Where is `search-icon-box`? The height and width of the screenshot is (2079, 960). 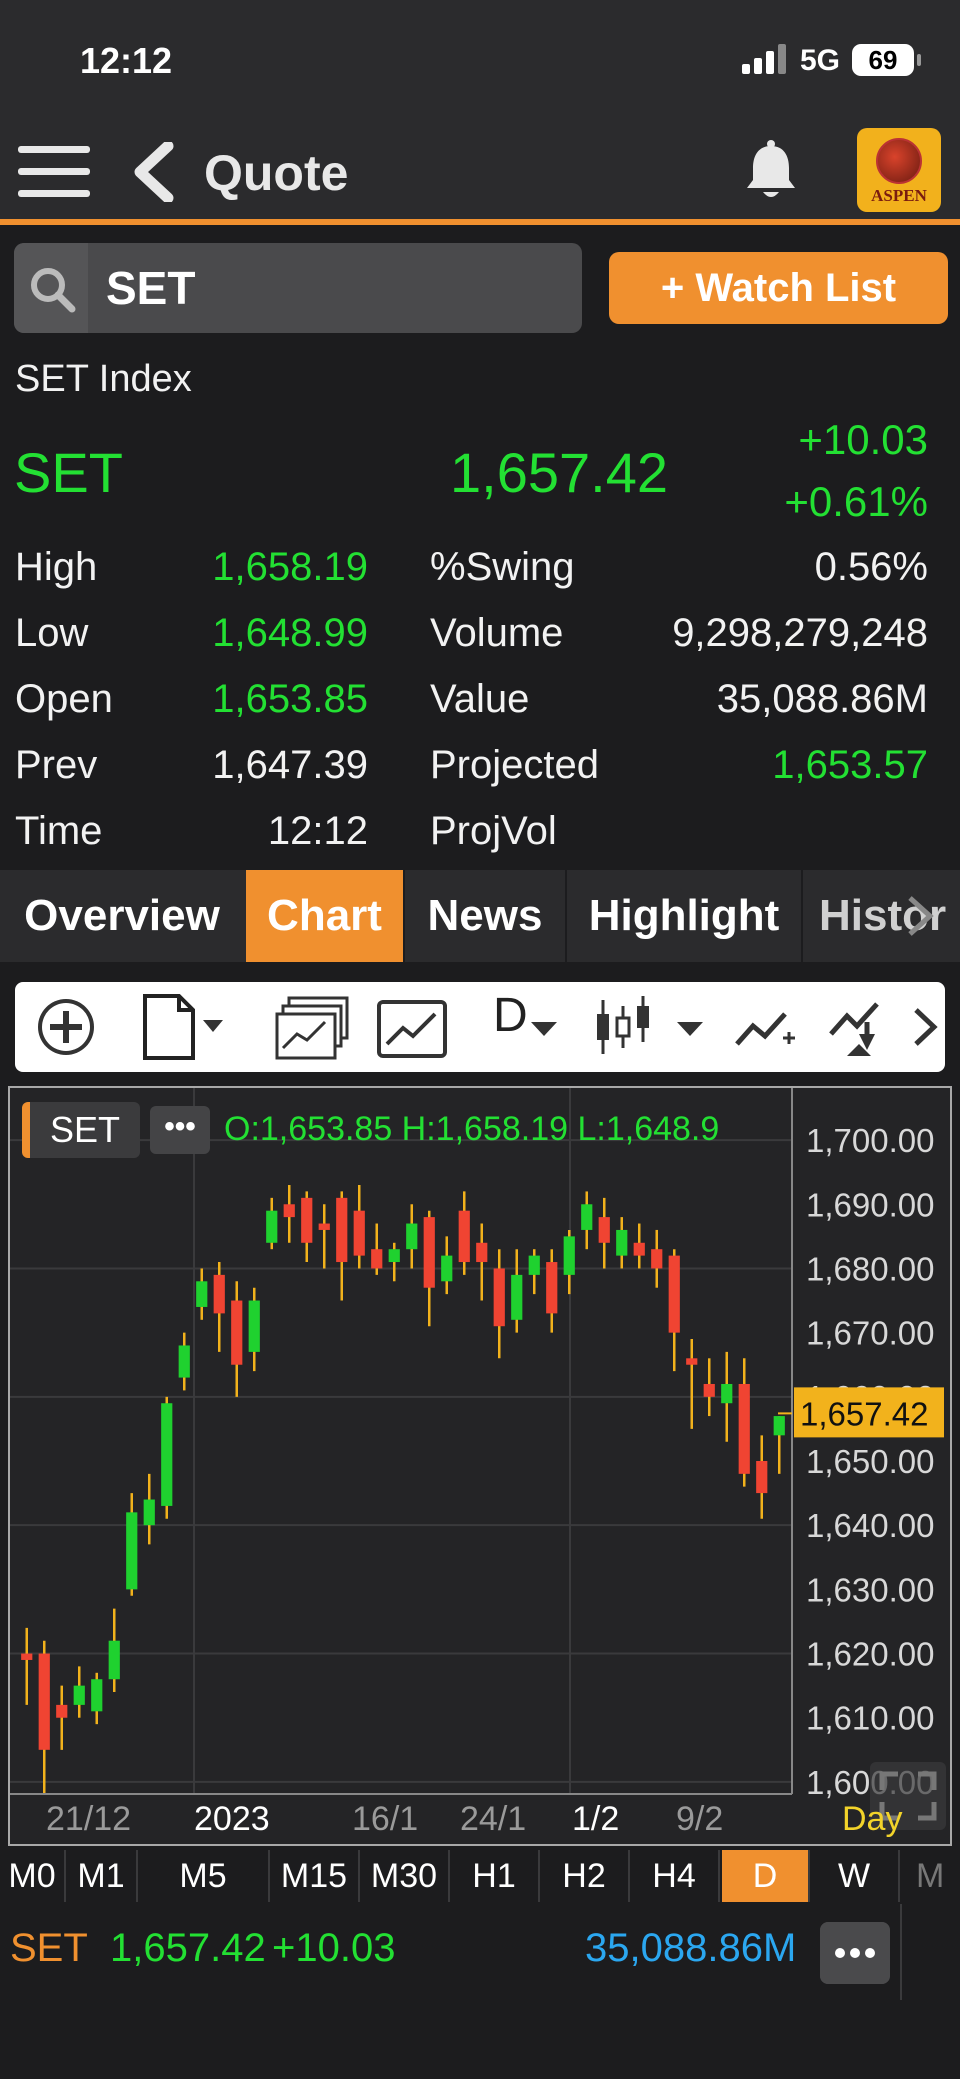
search-icon-box is located at coordinates (51, 288).